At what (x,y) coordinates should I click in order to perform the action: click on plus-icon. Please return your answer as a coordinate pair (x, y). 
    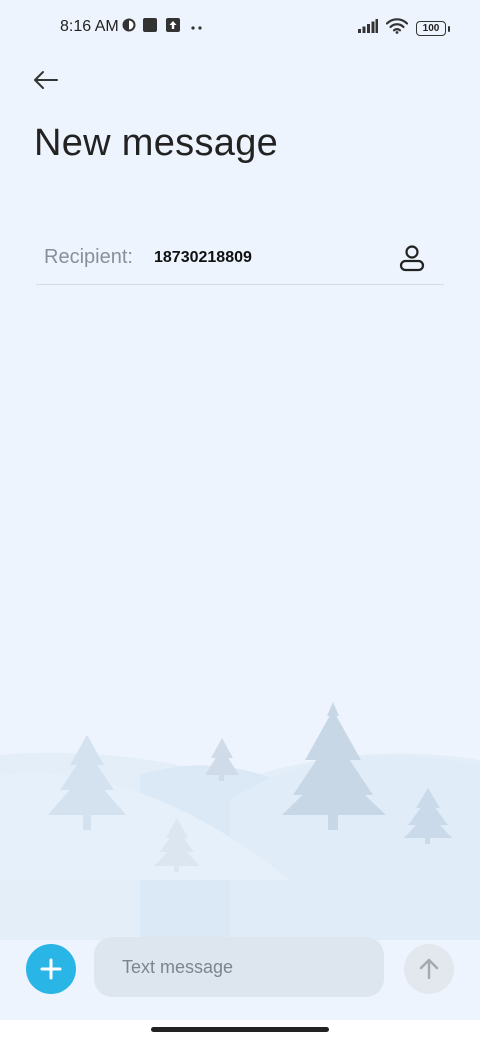
    Looking at the image, I should click on (51, 969).